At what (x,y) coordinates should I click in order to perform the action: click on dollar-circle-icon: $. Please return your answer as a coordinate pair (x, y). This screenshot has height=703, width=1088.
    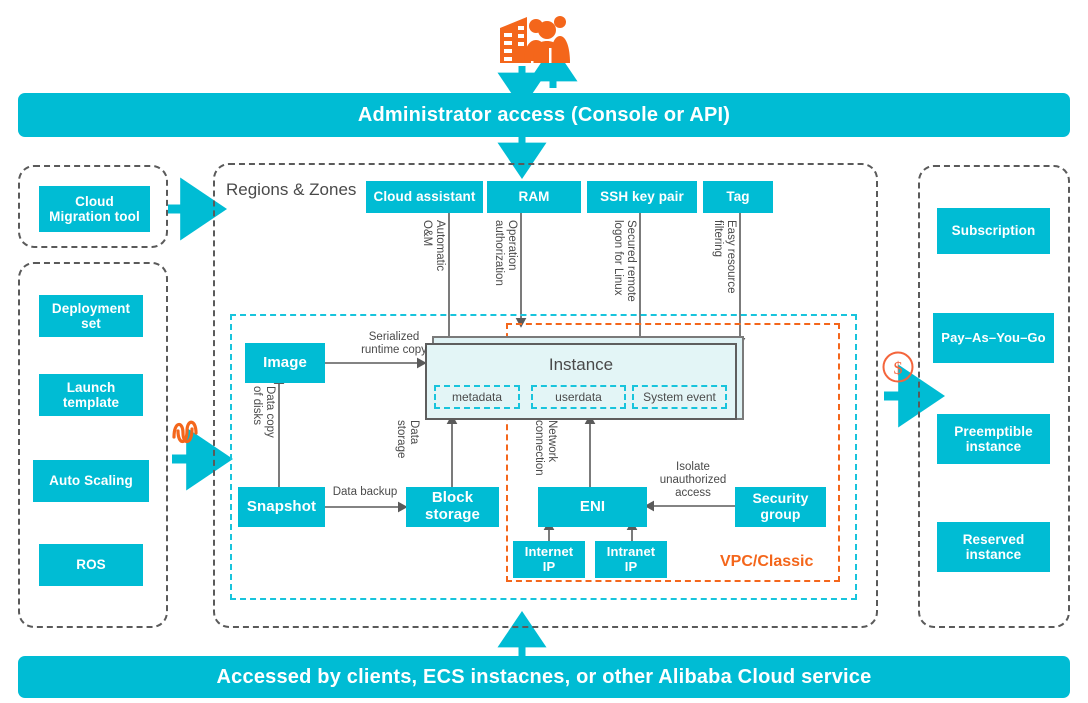
    Looking at the image, I should click on (898, 367).